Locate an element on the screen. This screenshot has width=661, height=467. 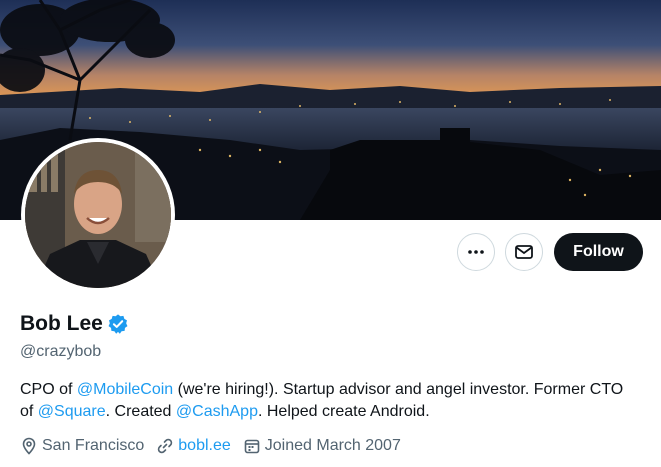
joined-text: Joined March 2007 is located at coordinates (332, 445).